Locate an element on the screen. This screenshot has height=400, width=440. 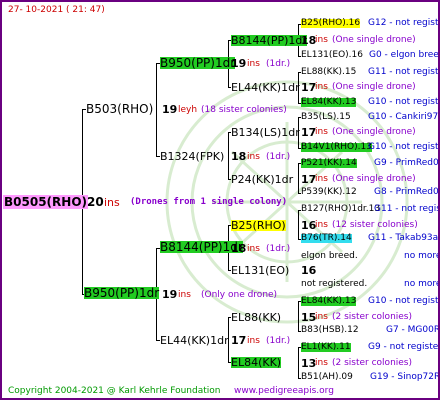
subject-note: (Drones from 1 single colony) is located at coordinates (209, 202).